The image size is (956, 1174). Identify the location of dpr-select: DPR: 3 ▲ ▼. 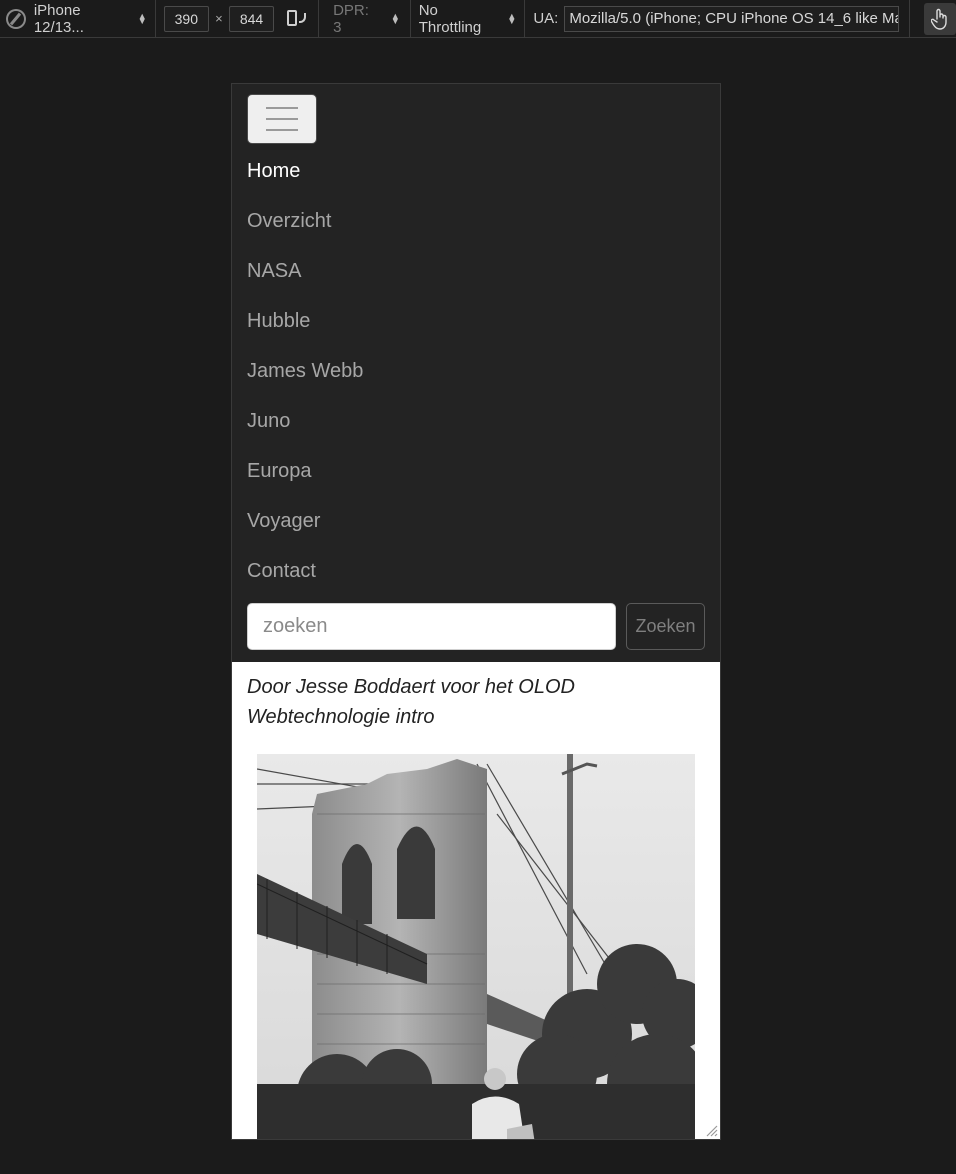
(364, 19).